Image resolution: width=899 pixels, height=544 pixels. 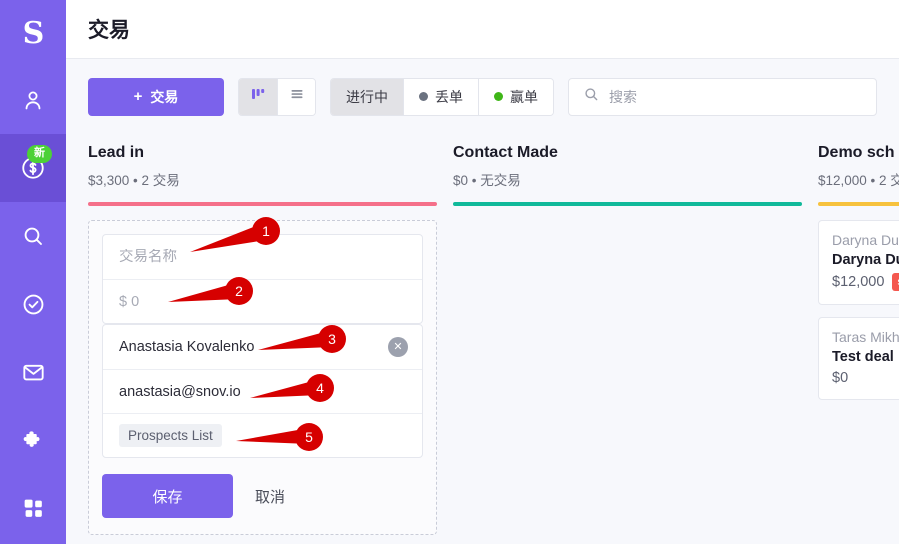 I want to click on deal-amount-field, so click(x=262, y=301).